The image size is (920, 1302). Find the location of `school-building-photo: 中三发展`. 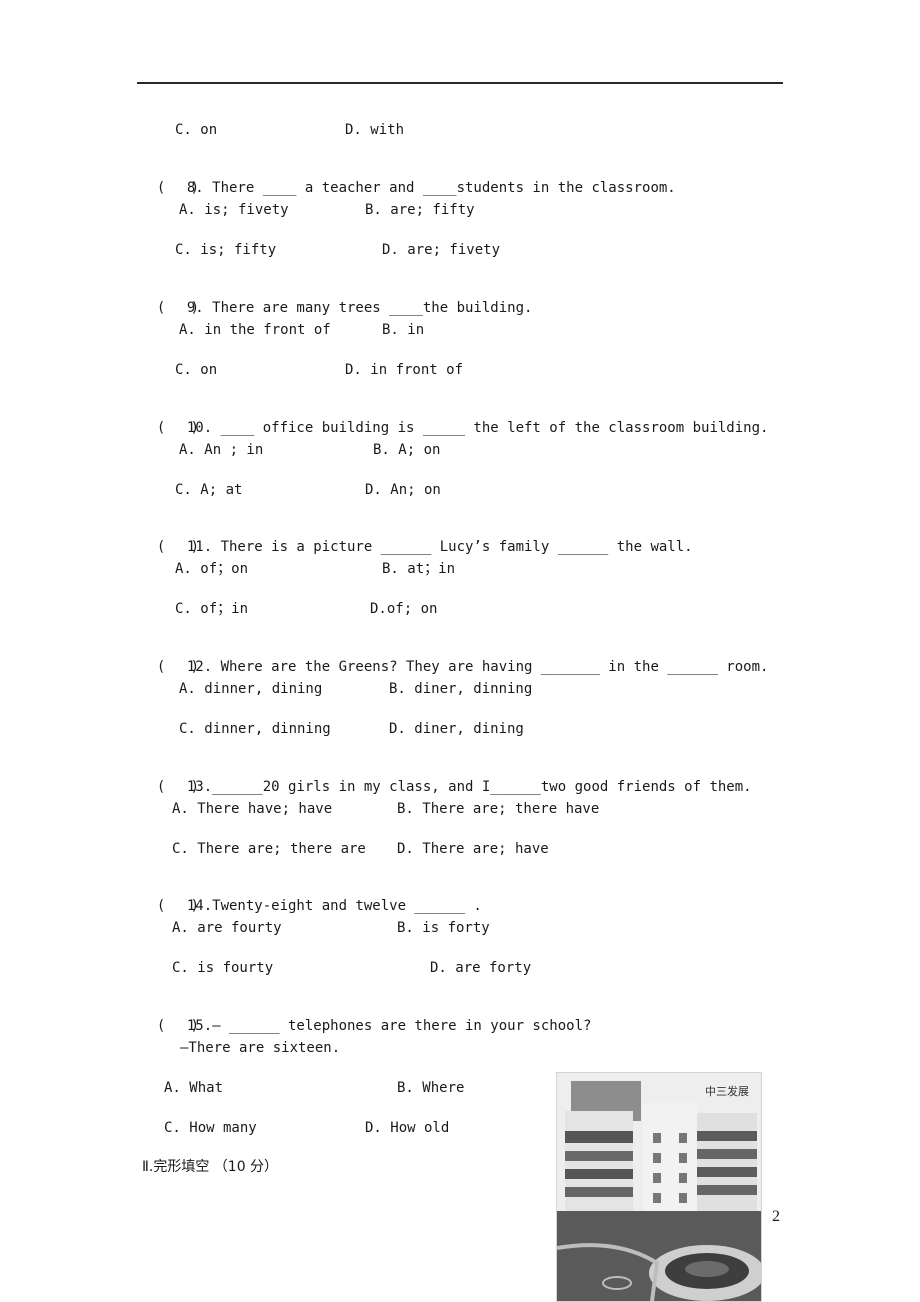

school-building-photo: 中三发展 is located at coordinates (659, 1187).